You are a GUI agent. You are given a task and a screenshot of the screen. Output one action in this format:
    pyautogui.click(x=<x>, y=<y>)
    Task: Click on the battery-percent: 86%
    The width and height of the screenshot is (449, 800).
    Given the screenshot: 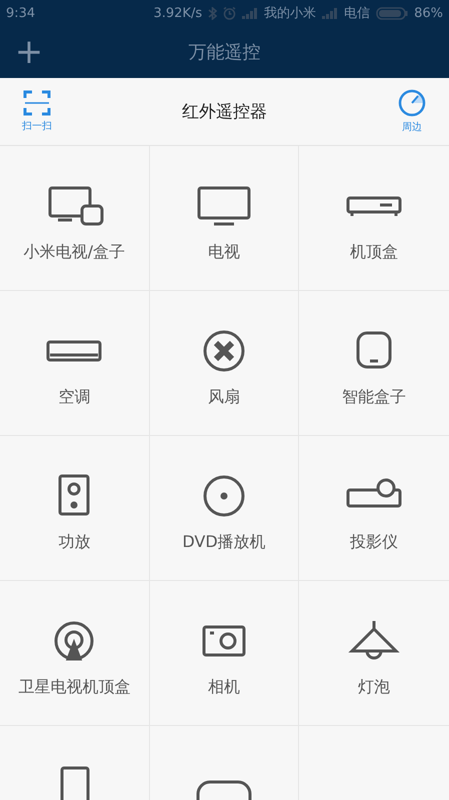 What is the action you would take?
    pyautogui.click(x=428, y=13)
    